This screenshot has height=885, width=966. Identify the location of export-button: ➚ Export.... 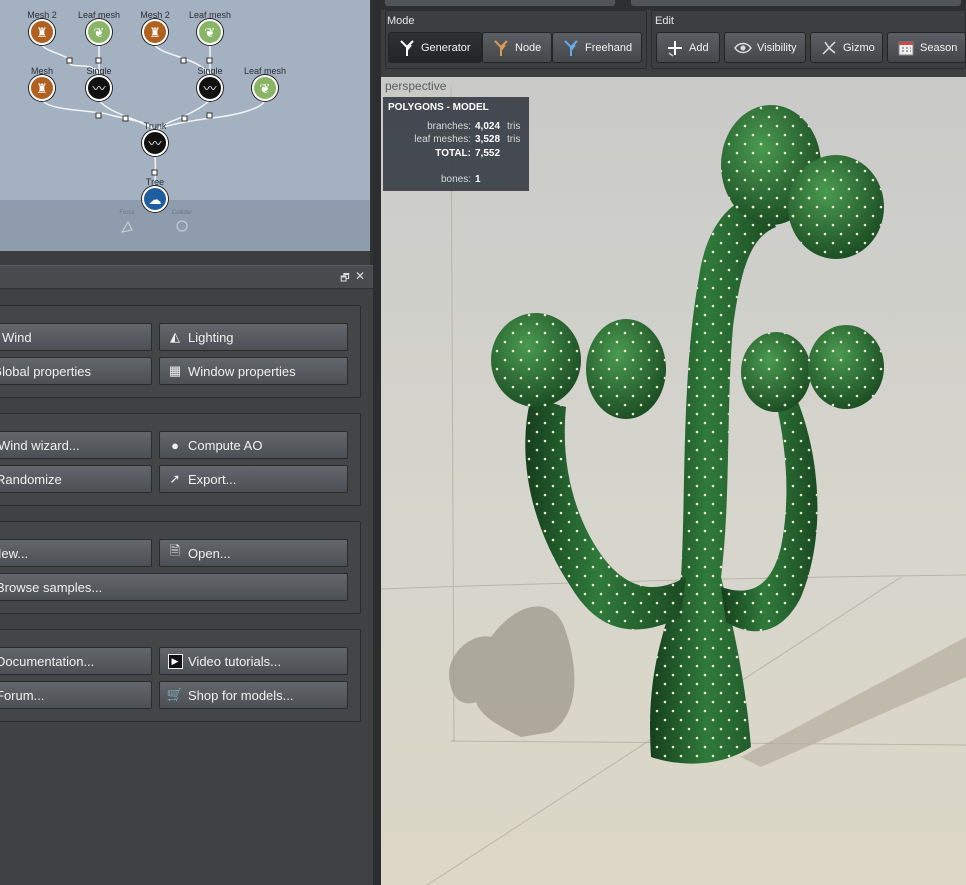
(253, 479).